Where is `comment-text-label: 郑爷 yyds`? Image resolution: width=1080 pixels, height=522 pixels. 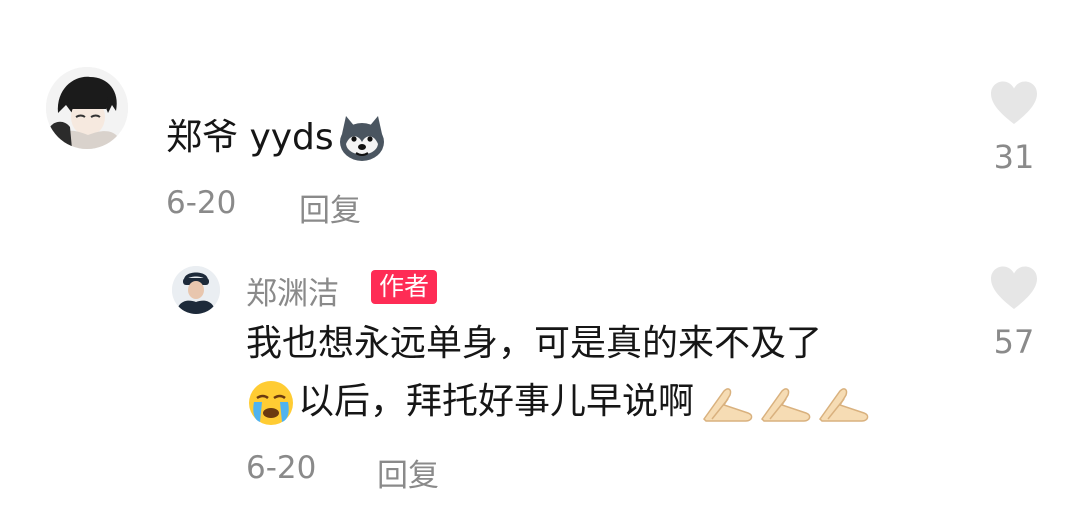
comment-text-label: 郑爷 yyds is located at coordinates (250, 137).